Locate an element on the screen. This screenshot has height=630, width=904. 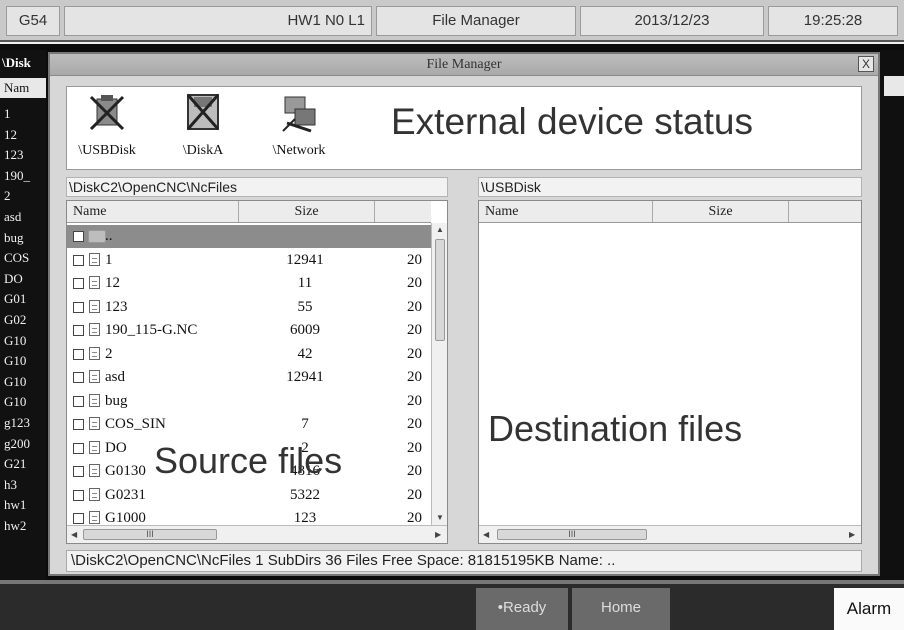
file-row: bug 20 is located at coordinates (249, 401).